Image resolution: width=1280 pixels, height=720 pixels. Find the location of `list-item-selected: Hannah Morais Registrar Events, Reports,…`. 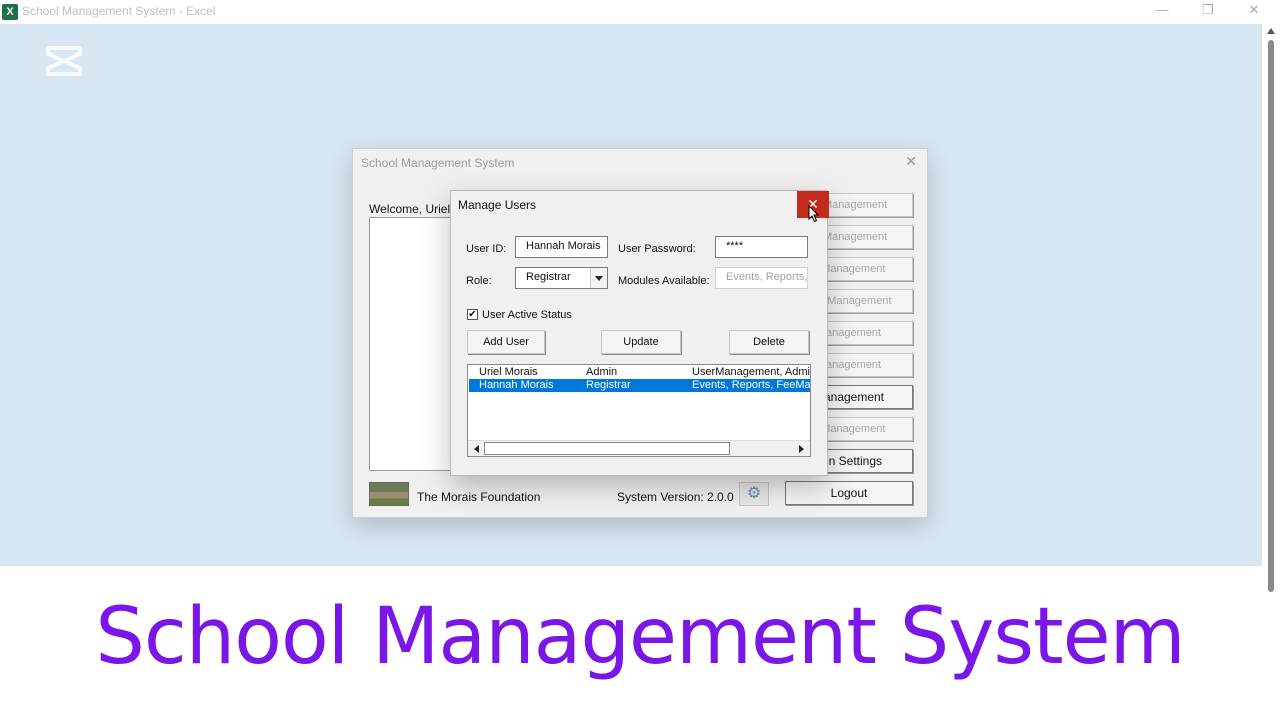

list-item-selected: Hannah Morais Registrar Events, Reports,… is located at coordinates (640, 385).